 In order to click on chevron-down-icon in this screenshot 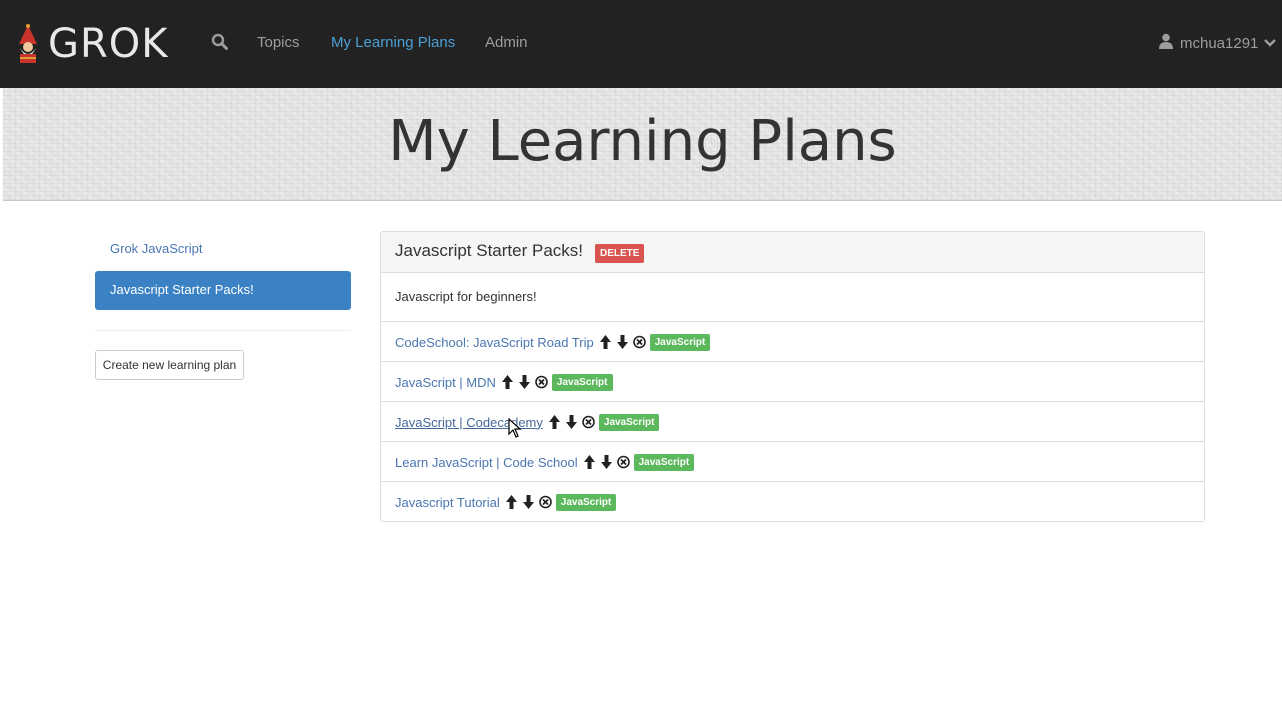, I will do `click(1273, 43)`.